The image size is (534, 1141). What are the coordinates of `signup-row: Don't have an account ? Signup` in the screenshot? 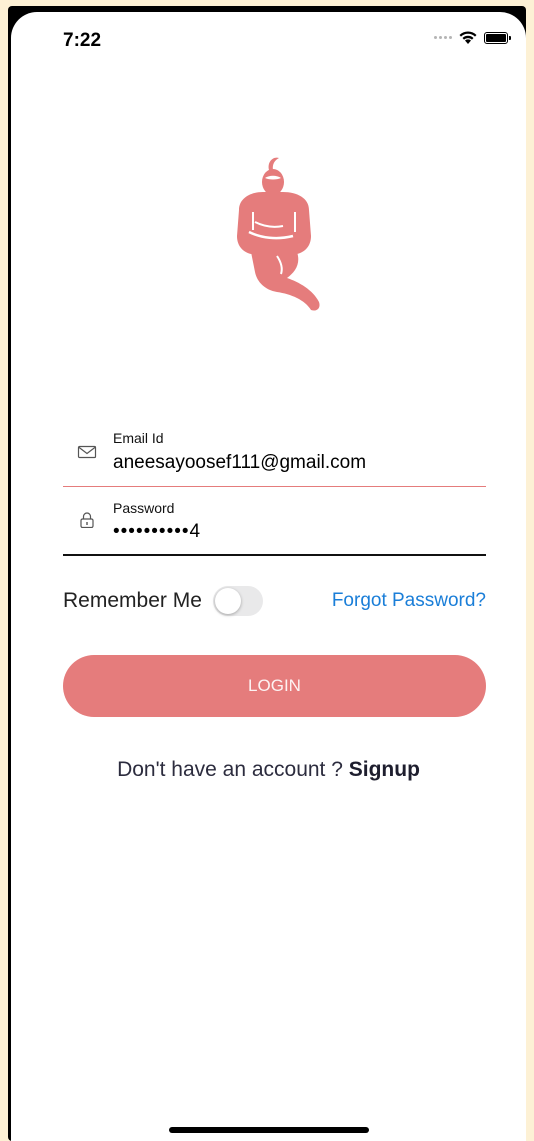 It's located at (268, 770).